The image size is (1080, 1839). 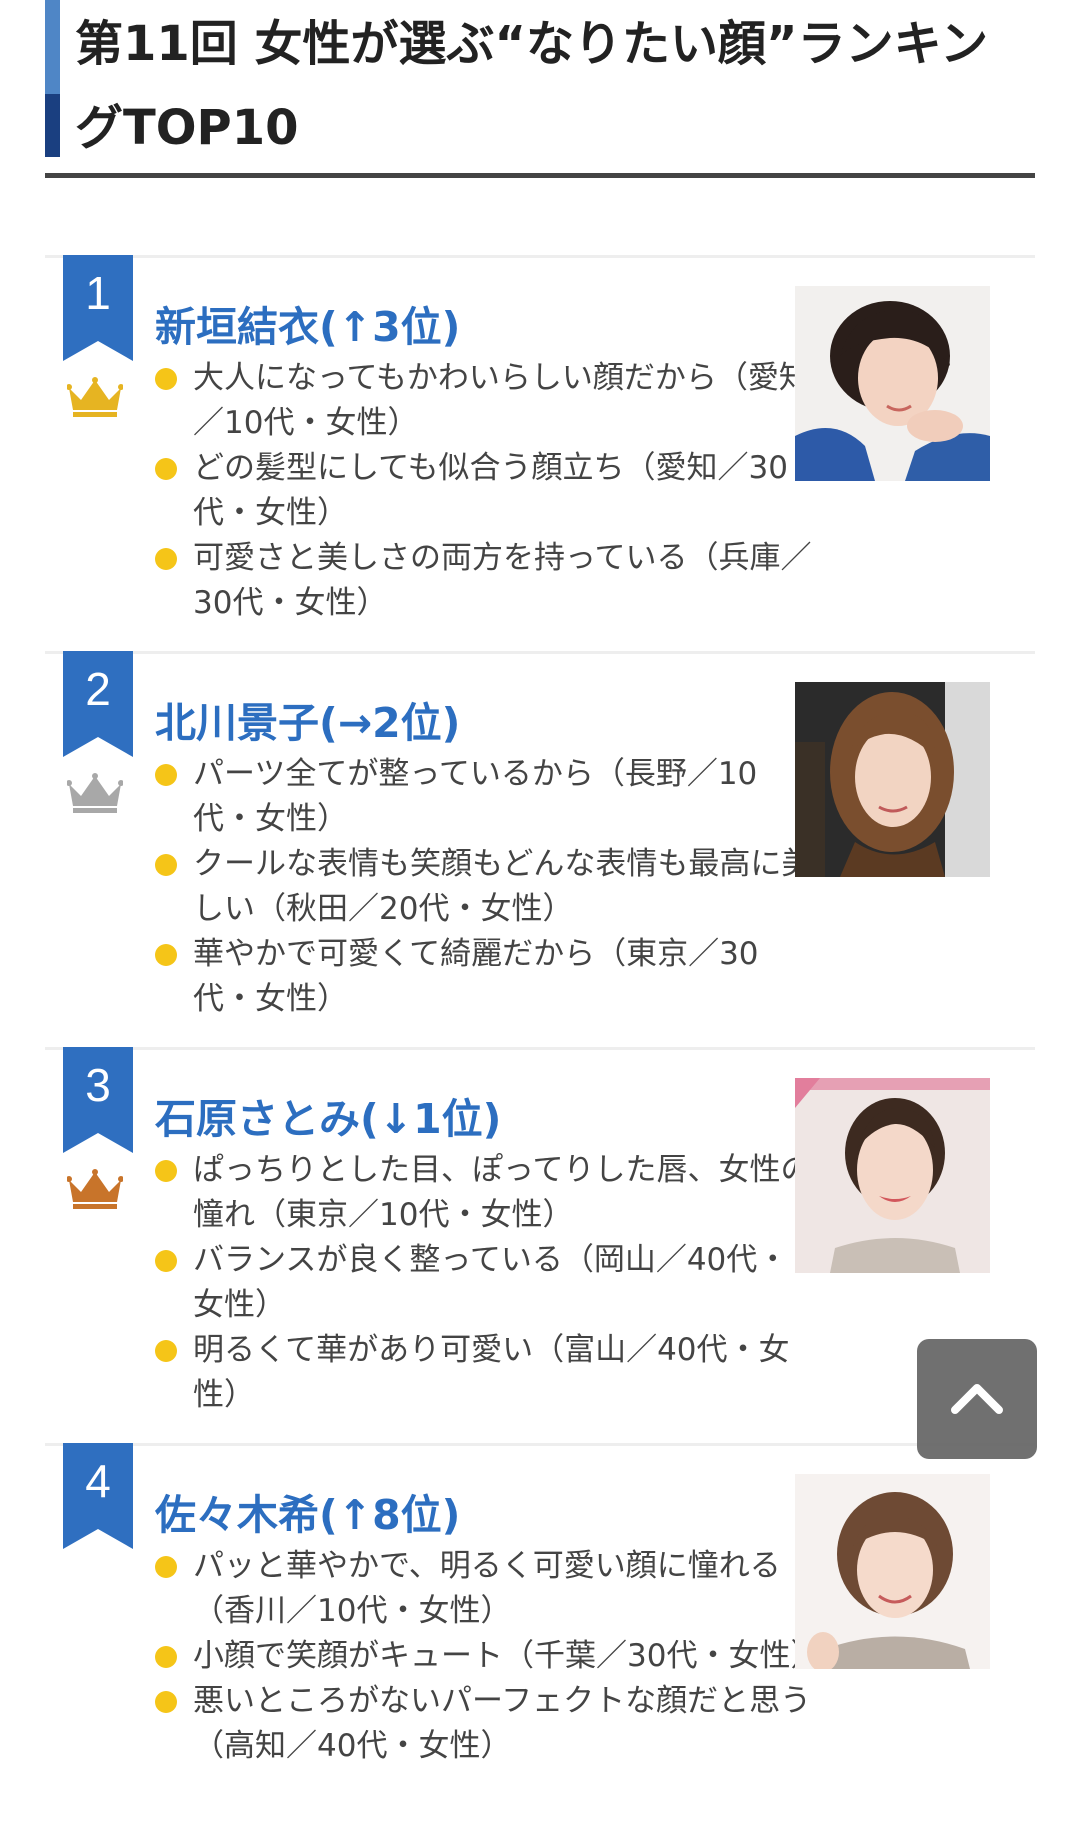 What do you see at coordinates (98, 1085) in the screenshot?
I see `rank-number: 3` at bounding box center [98, 1085].